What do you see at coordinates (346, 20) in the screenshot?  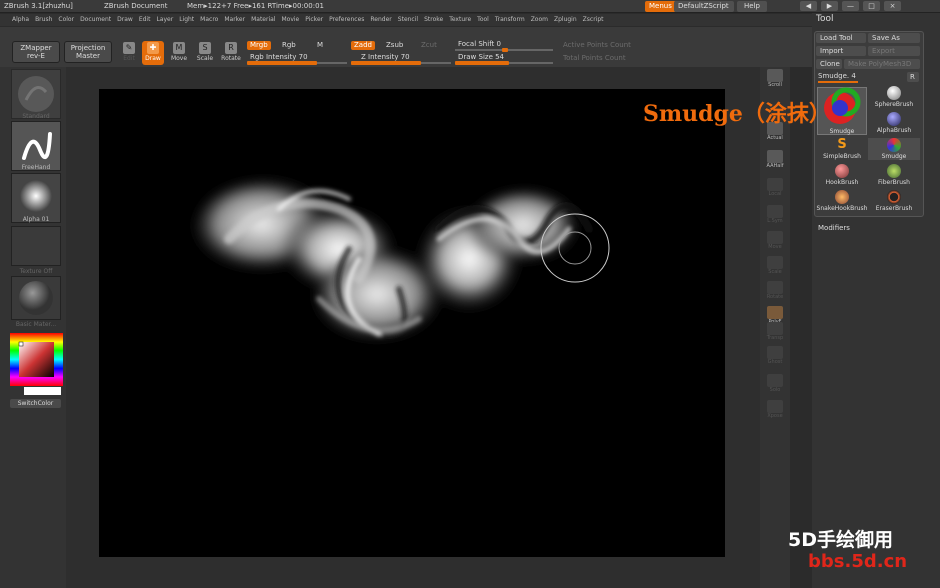 I see `menu-item: Preferences` at bounding box center [346, 20].